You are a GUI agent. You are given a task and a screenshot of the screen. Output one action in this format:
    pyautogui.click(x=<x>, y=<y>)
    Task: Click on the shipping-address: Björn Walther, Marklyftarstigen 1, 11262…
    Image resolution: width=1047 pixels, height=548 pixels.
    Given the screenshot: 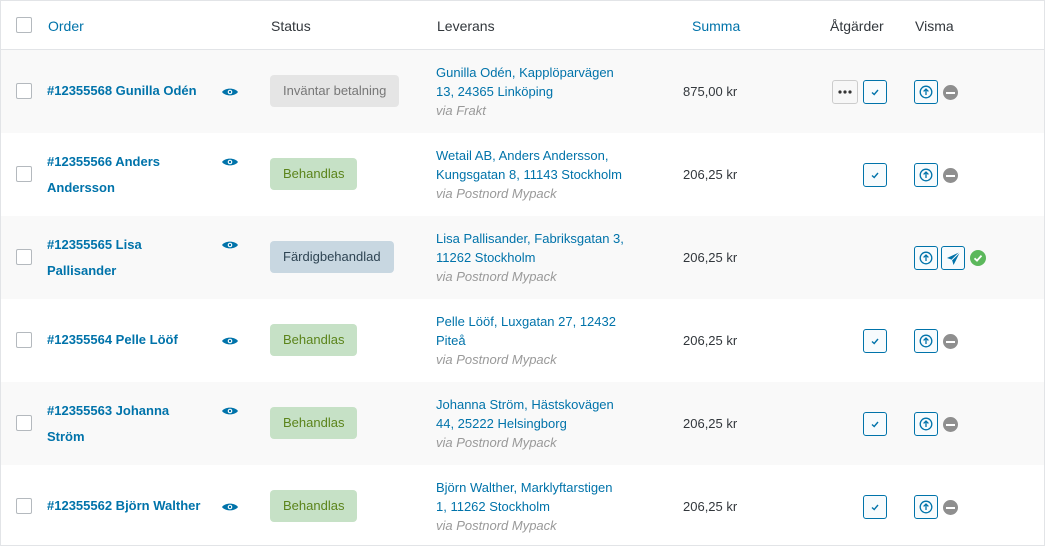 What is the action you would take?
    pyautogui.click(x=538, y=506)
    